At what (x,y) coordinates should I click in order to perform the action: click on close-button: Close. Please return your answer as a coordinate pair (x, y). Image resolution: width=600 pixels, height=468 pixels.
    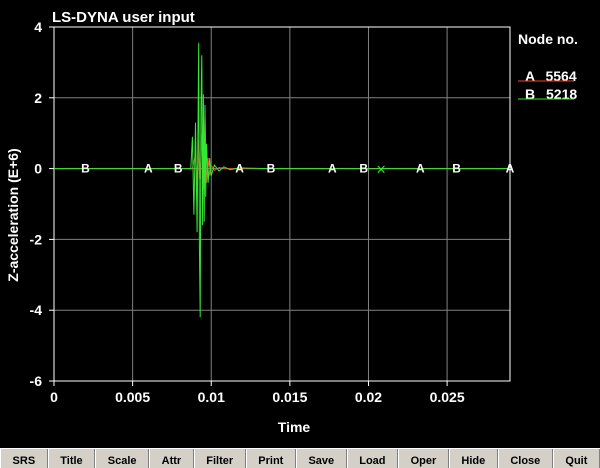
    Looking at the image, I should click on (525, 458).